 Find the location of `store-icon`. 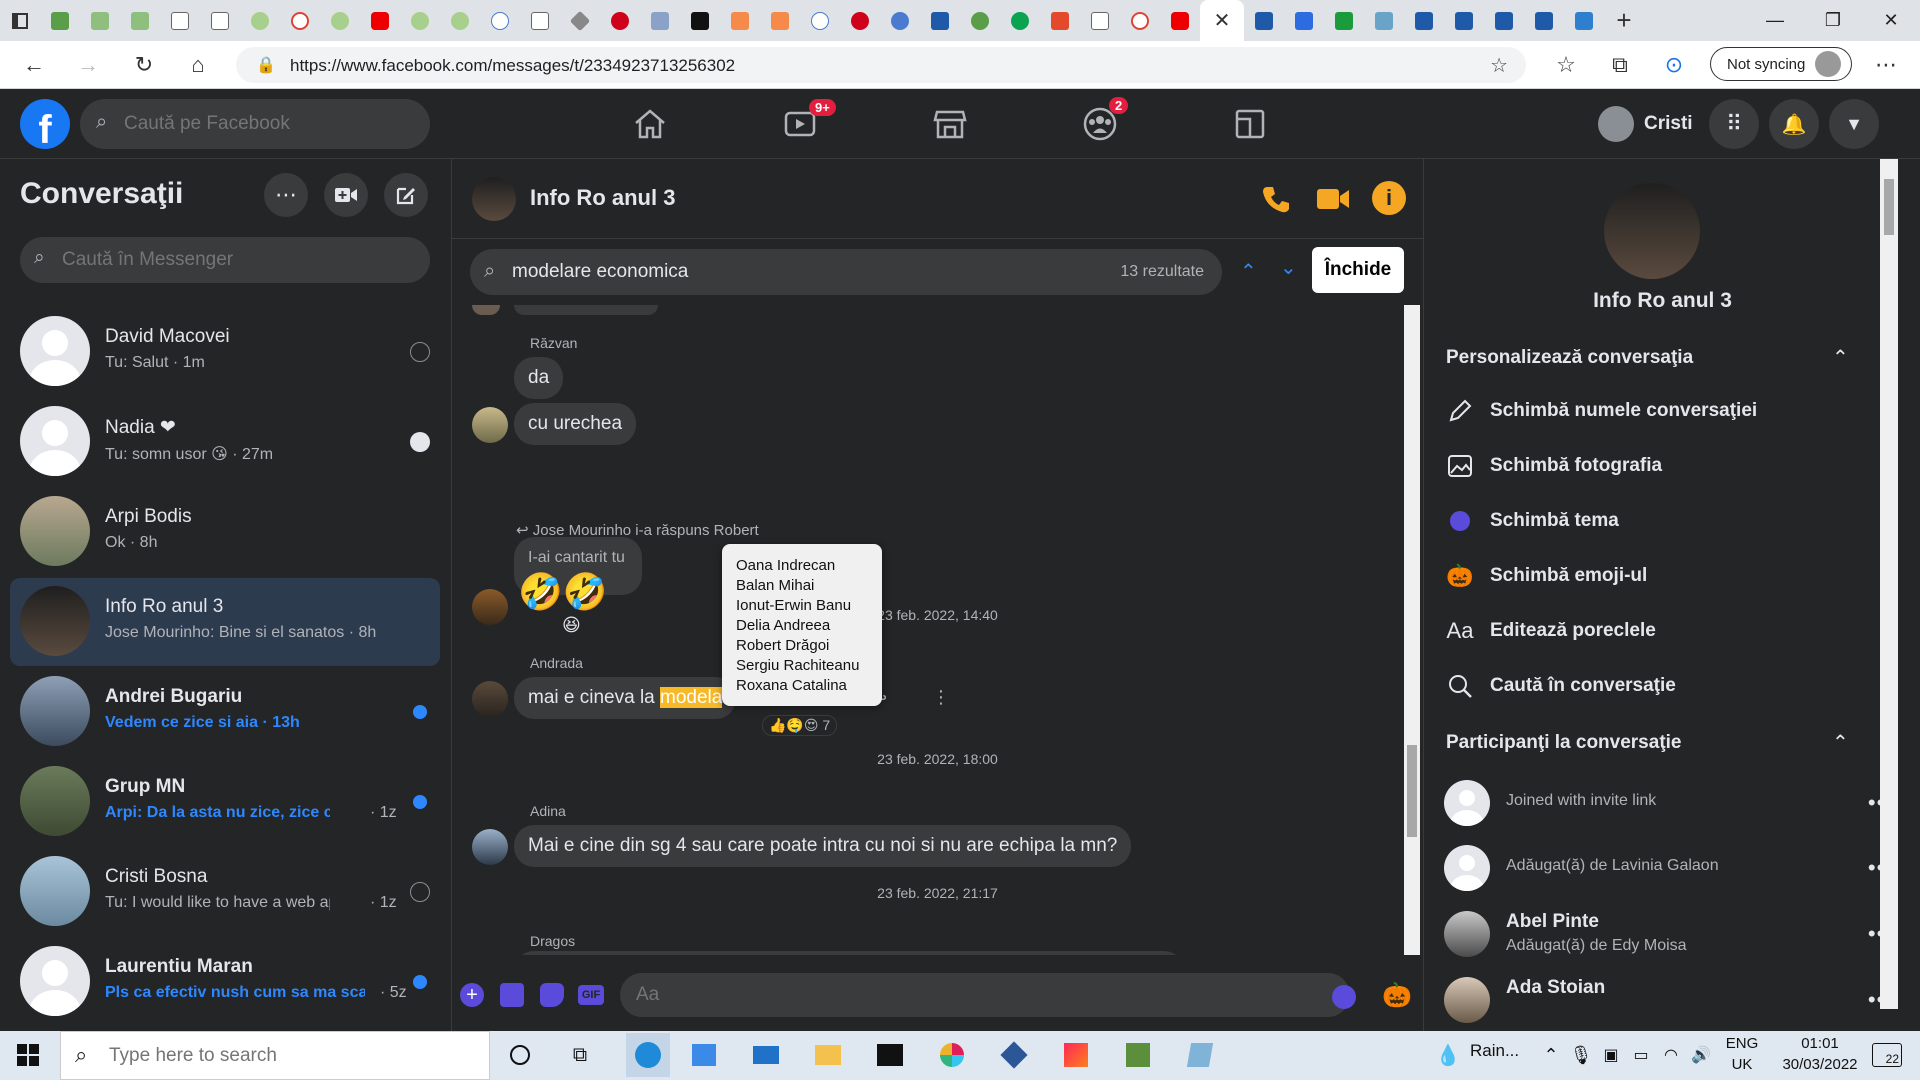

store-icon is located at coordinates (704, 1055).